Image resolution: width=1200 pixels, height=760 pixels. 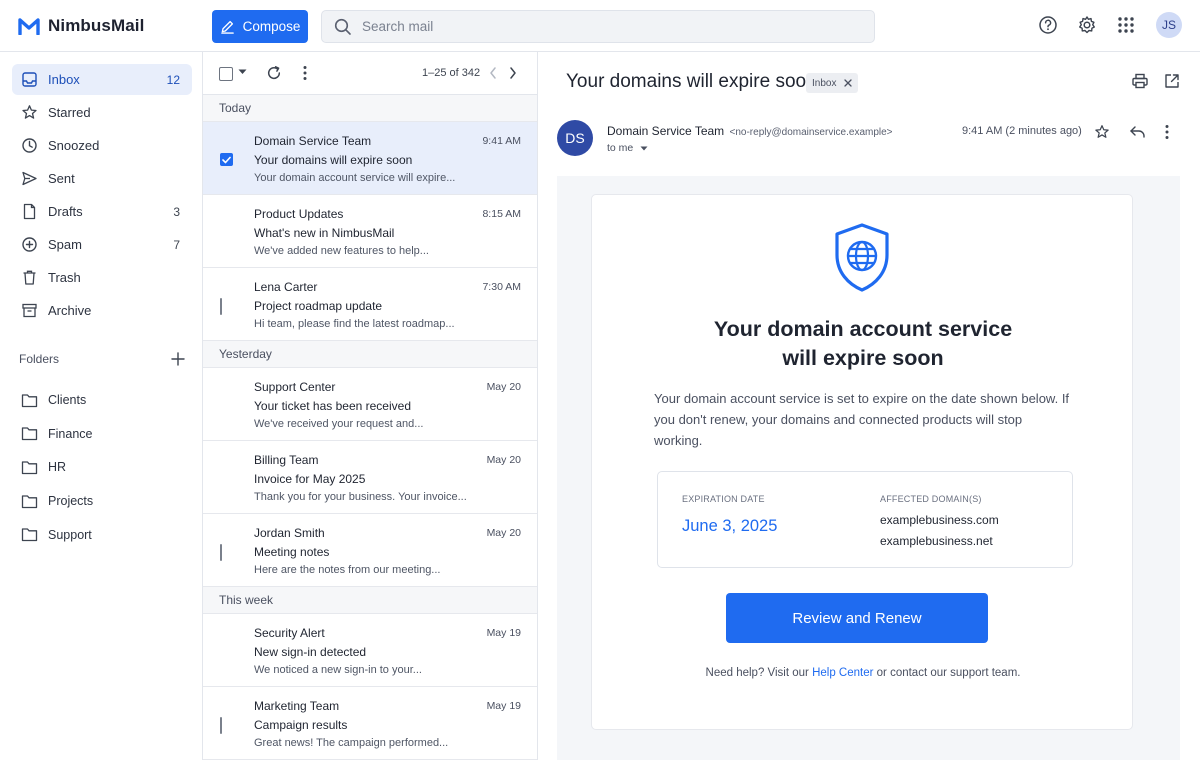 What do you see at coordinates (29, 212) in the screenshot?
I see `draft-icon` at bounding box center [29, 212].